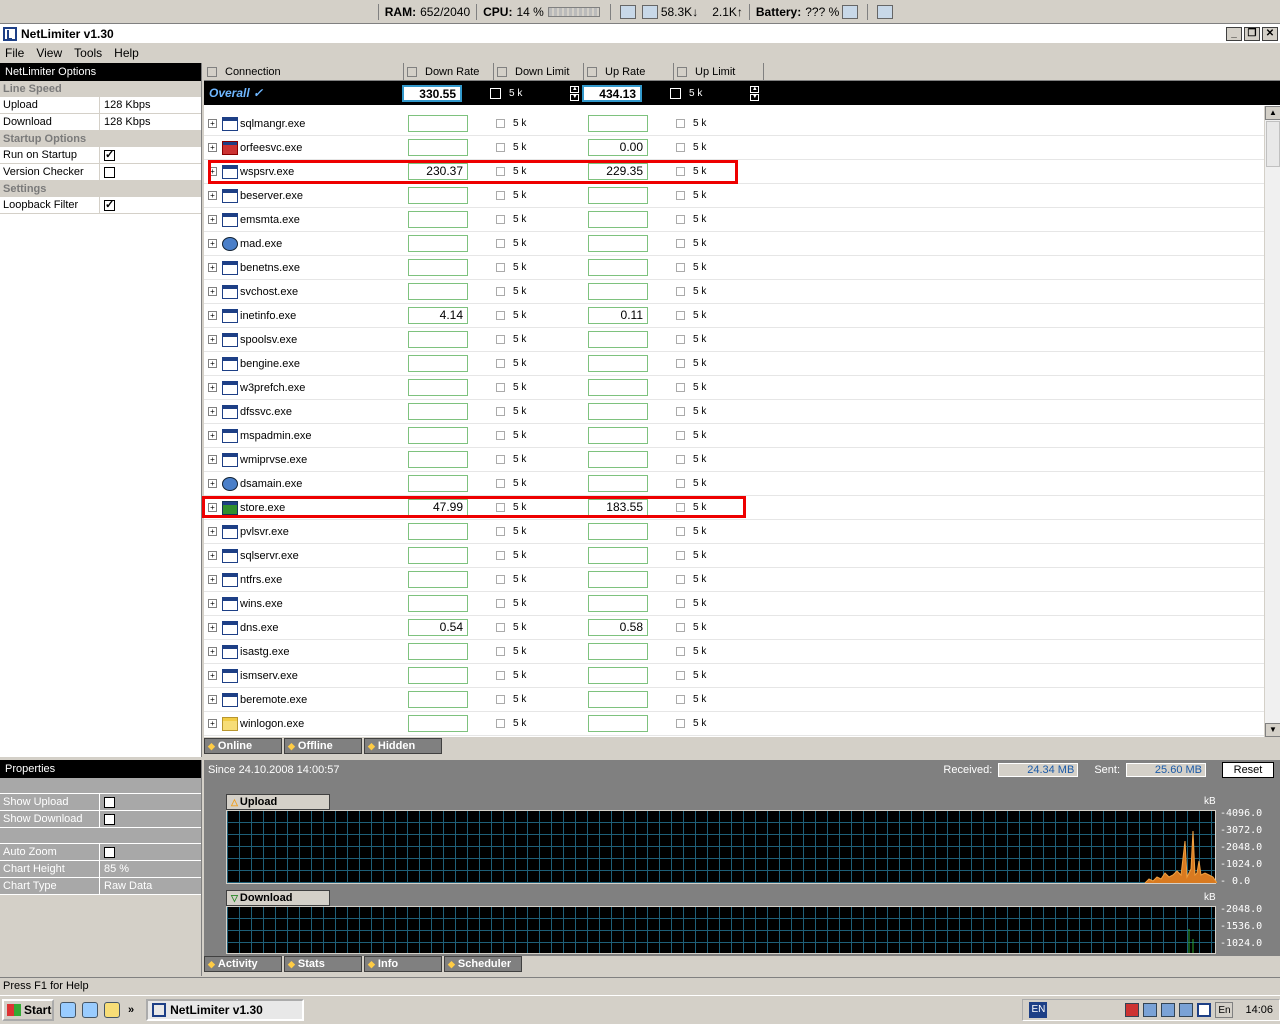 This screenshot has height=1024, width=1280. I want to click on option-version-checker: Version Checker, so click(100, 172).